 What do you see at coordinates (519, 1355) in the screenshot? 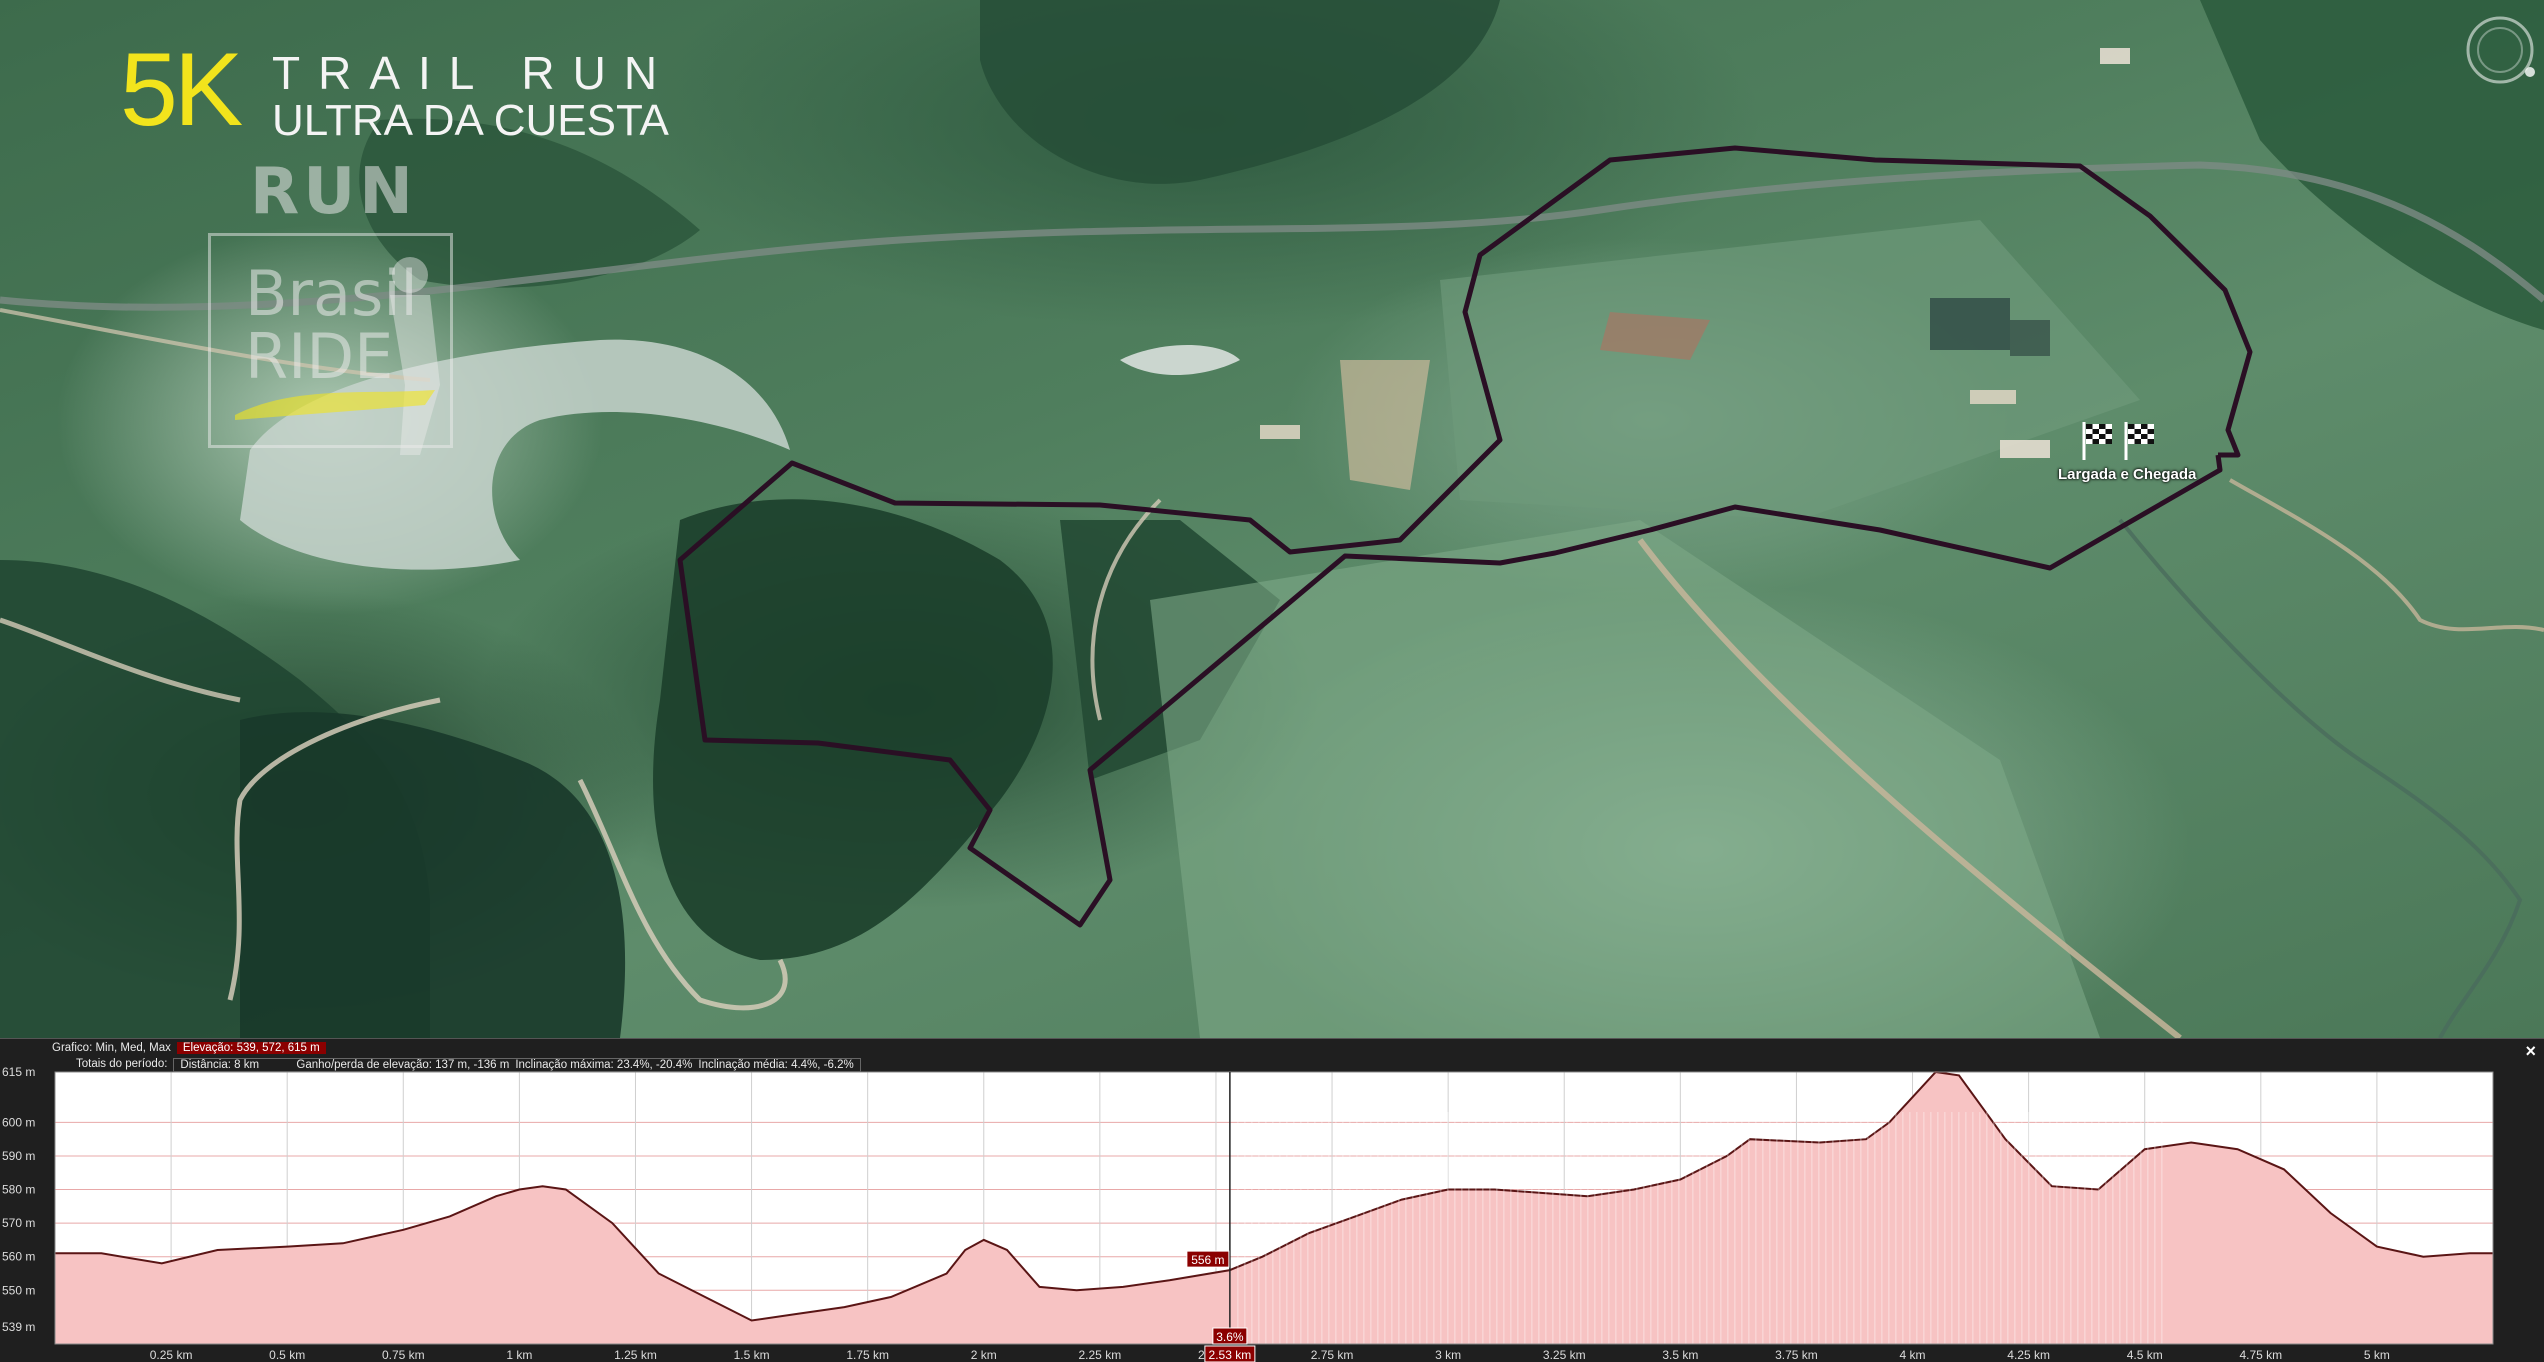
I see `x-tick-label: 1 km` at bounding box center [519, 1355].